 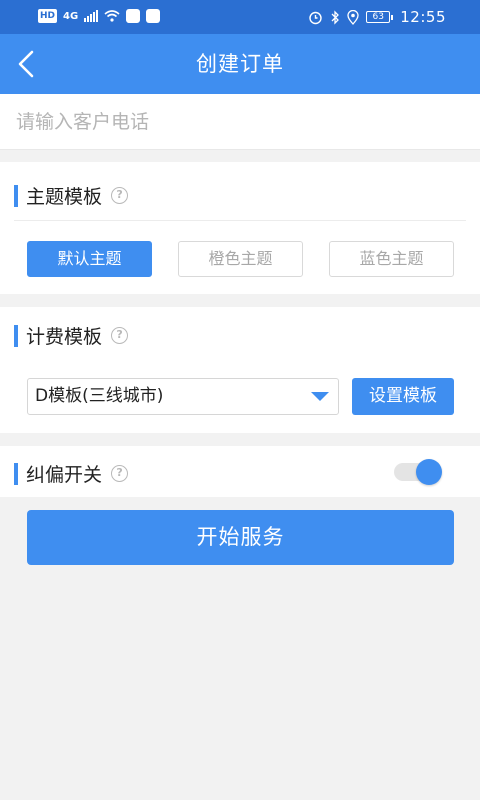 I want to click on correction-toggle, so click(x=420, y=472).